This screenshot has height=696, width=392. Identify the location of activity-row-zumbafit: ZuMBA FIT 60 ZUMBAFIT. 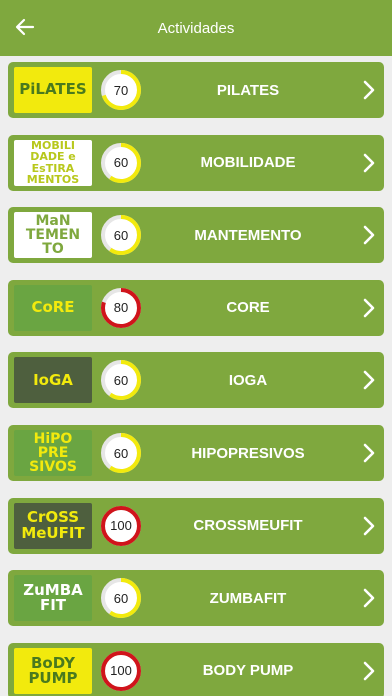
(196, 598).